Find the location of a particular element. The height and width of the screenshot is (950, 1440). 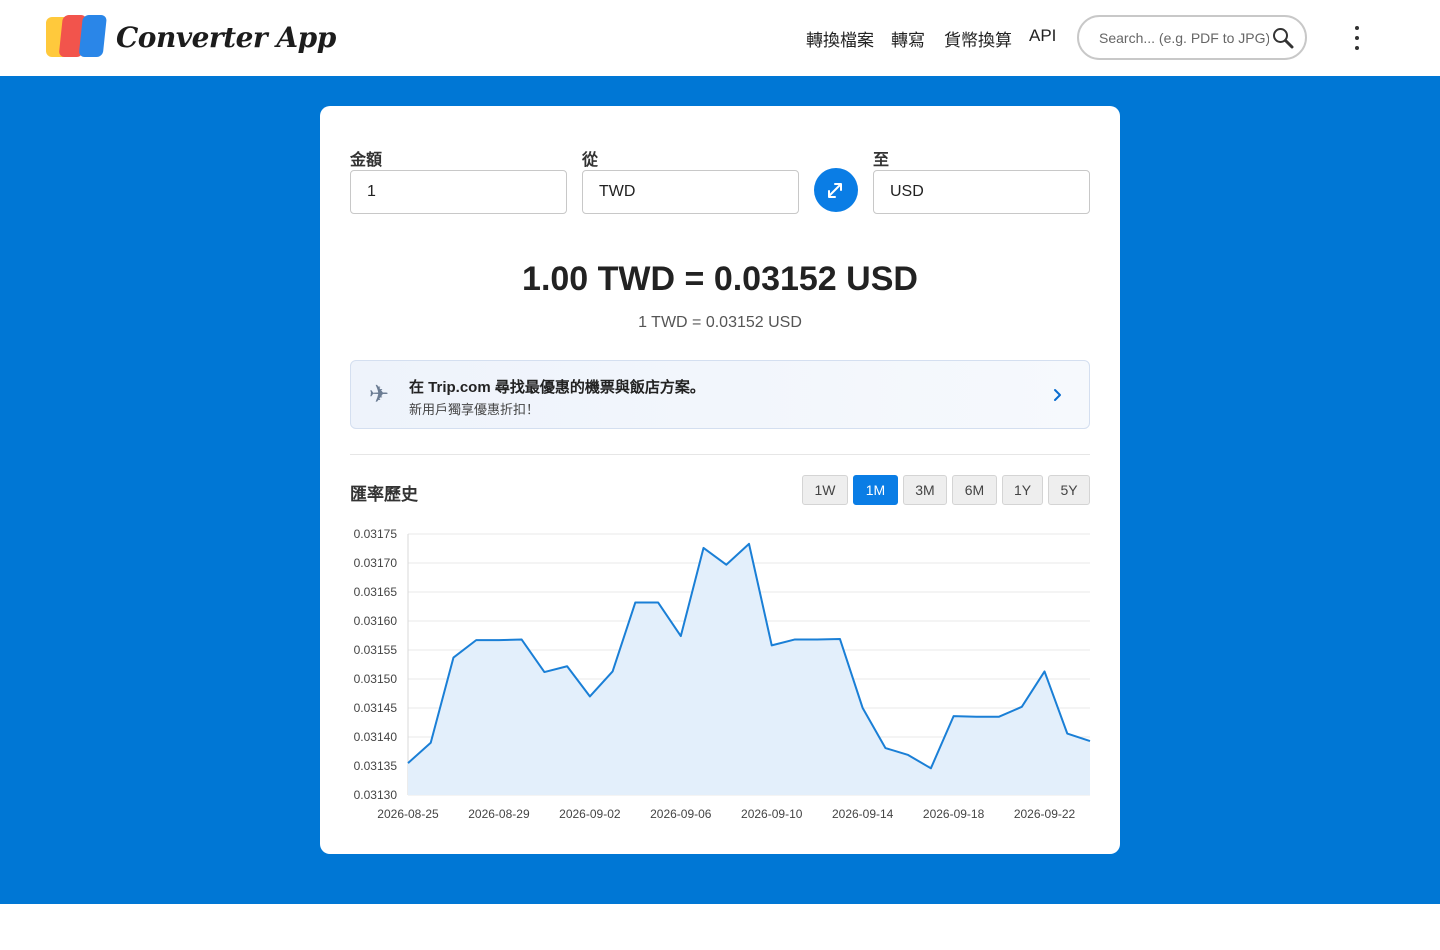

y-tick-label: 0.03160 is located at coordinates (376, 621).